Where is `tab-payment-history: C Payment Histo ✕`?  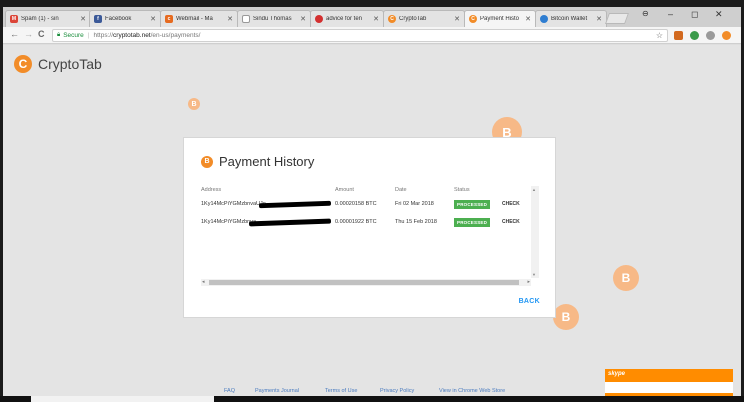 tab-payment-history: C Payment Histo ✕ is located at coordinates (500, 18).